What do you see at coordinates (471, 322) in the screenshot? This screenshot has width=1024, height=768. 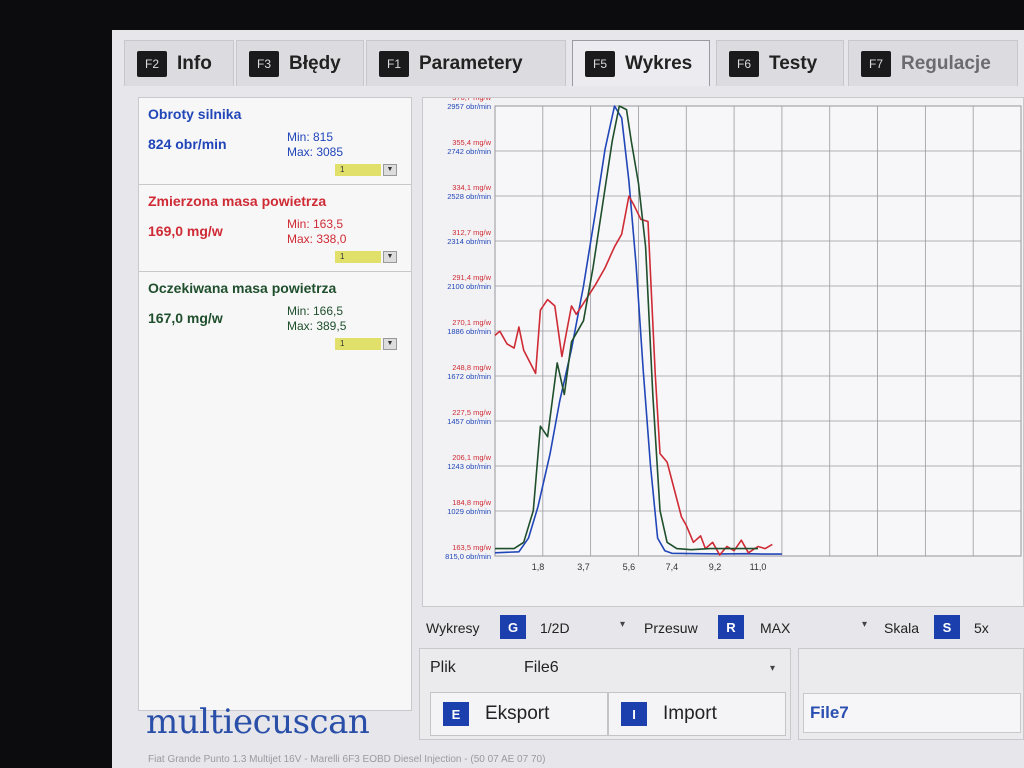 I see `y-tick-mass: 270,1 mg/w` at bounding box center [471, 322].